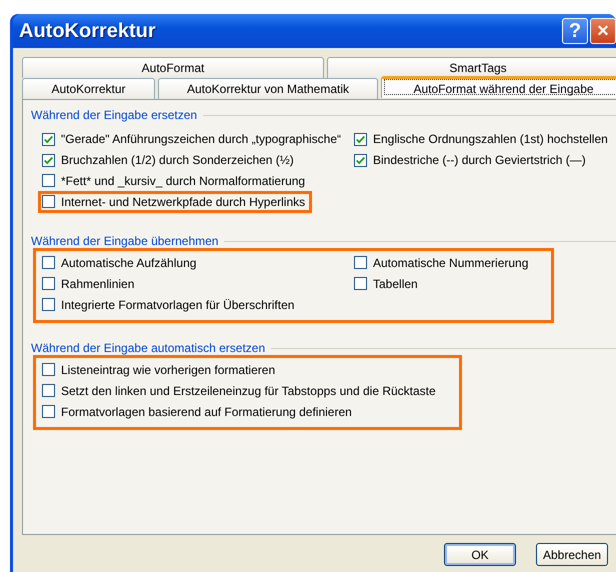 This screenshot has width=616, height=572. What do you see at coordinates (148, 348) in the screenshot?
I see `group-title: Während der Eingabe automatisch ersetzen` at bounding box center [148, 348].